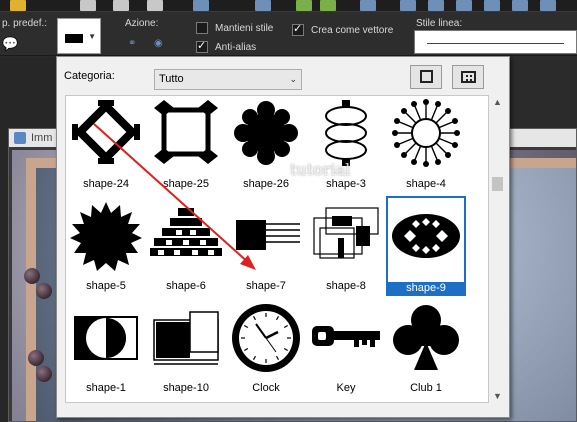  What do you see at coordinates (186, 388) in the screenshot?
I see `shape-label: shape-10` at bounding box center [186, 388].